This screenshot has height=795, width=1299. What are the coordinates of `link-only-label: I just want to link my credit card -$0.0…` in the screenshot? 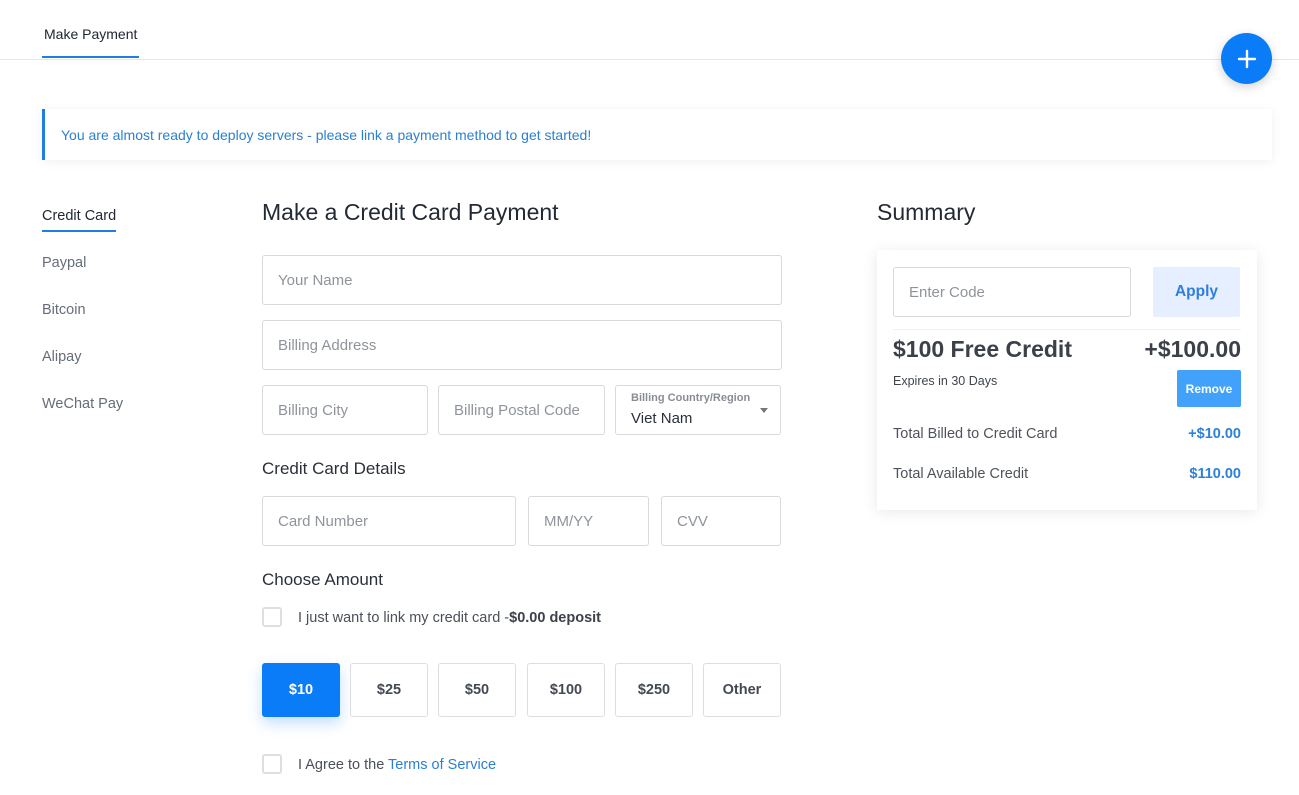 It's located at (449, 618).